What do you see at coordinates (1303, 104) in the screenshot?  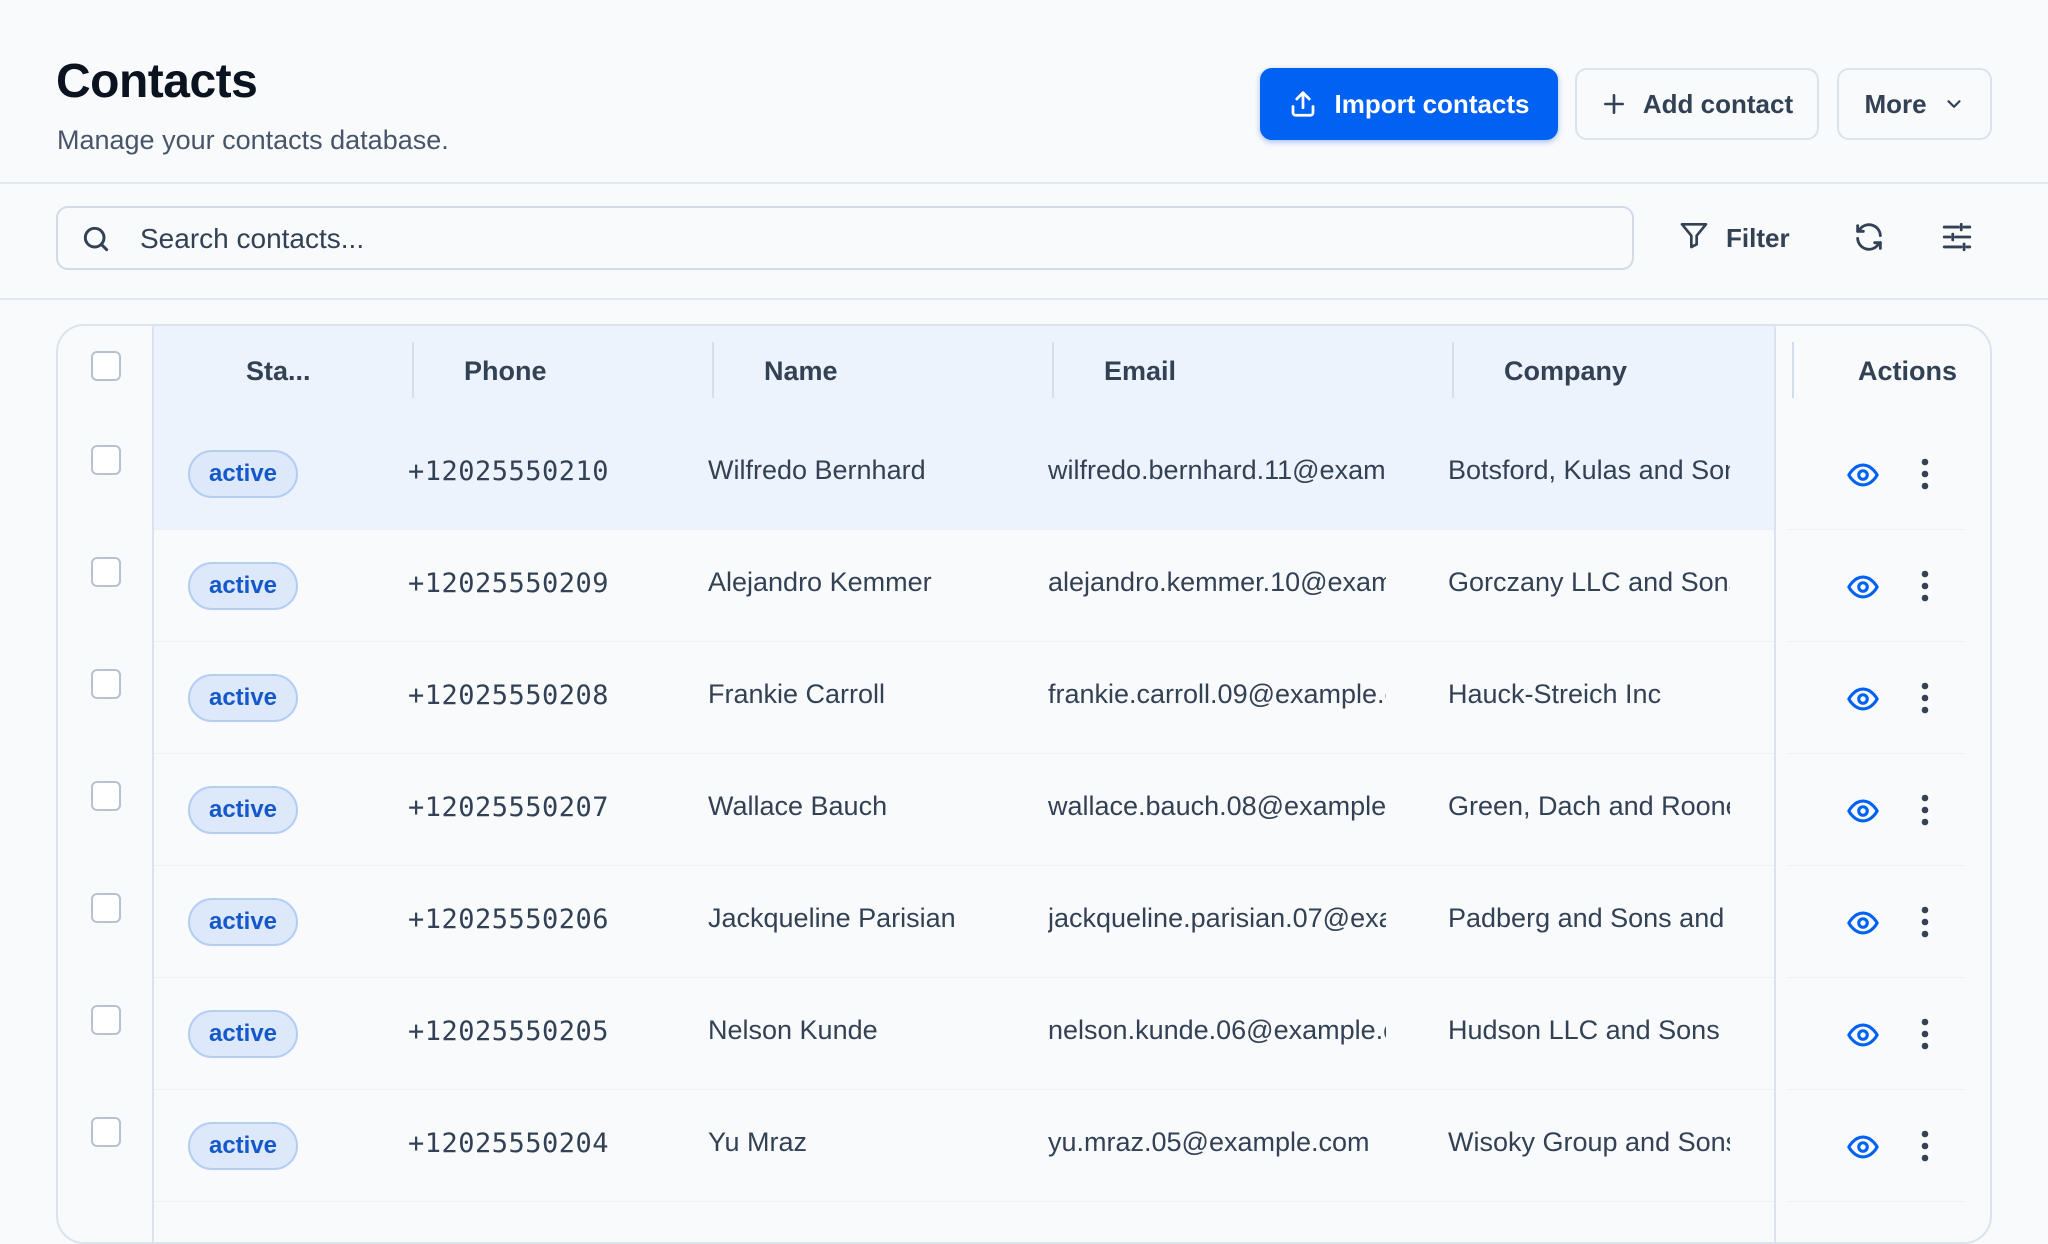 I see `upload-icon` at bounding box center [1303, 104].